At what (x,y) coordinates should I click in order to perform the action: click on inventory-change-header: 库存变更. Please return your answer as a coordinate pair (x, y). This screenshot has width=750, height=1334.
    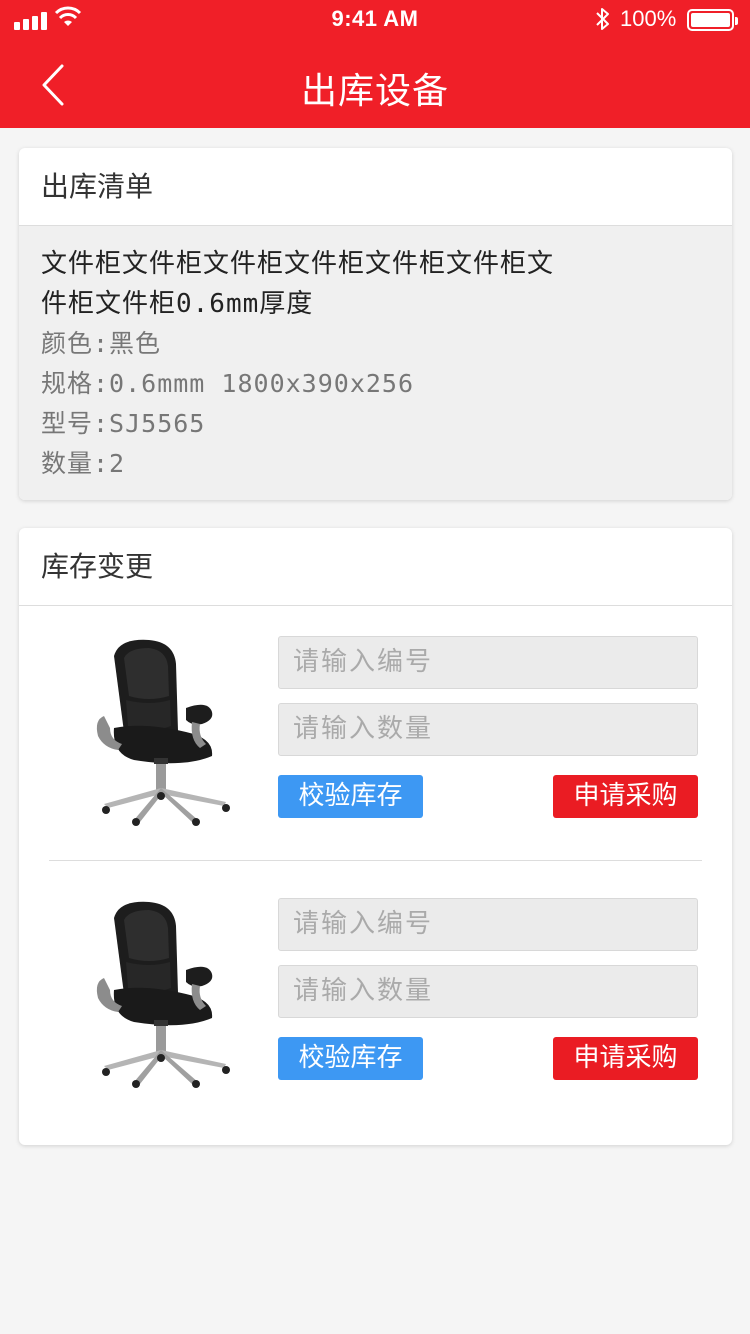
    Looking at the image, I should click on (375, 567).